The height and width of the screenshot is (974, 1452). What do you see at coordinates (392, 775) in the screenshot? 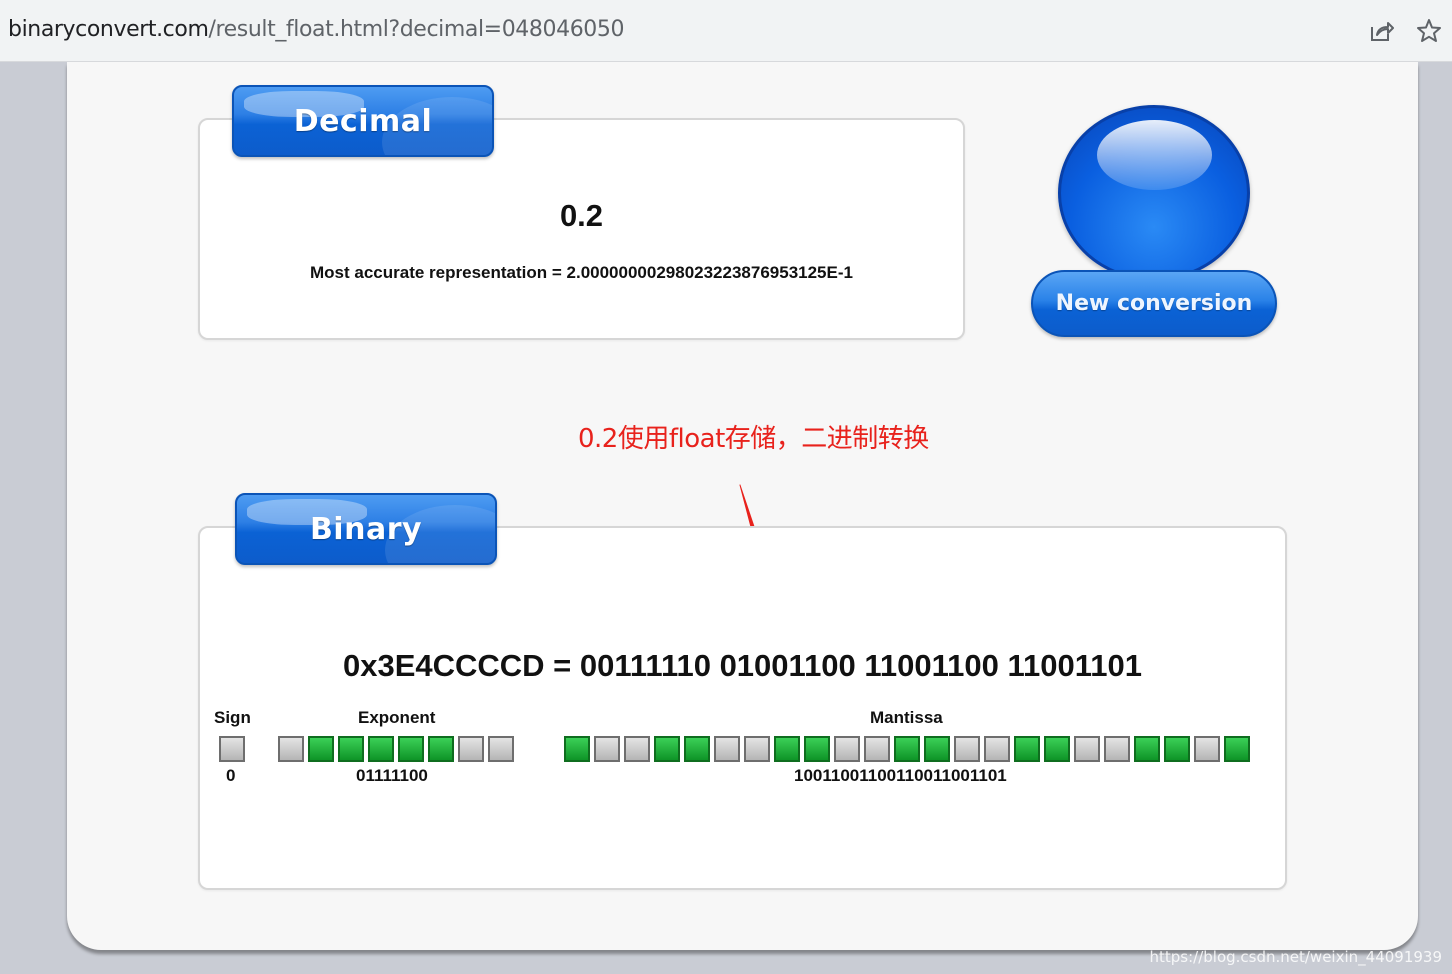
I see `exponent-value: 01111100` at bounding box center [392, 775].